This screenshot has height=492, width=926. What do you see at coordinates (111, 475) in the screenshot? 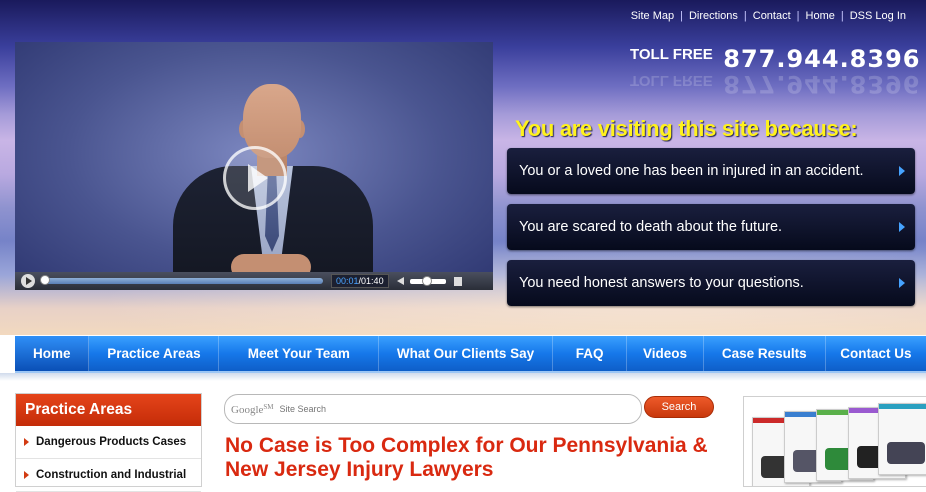
I see `practice-area-label: Construction and Industrial` at bounding box center [111, 475].